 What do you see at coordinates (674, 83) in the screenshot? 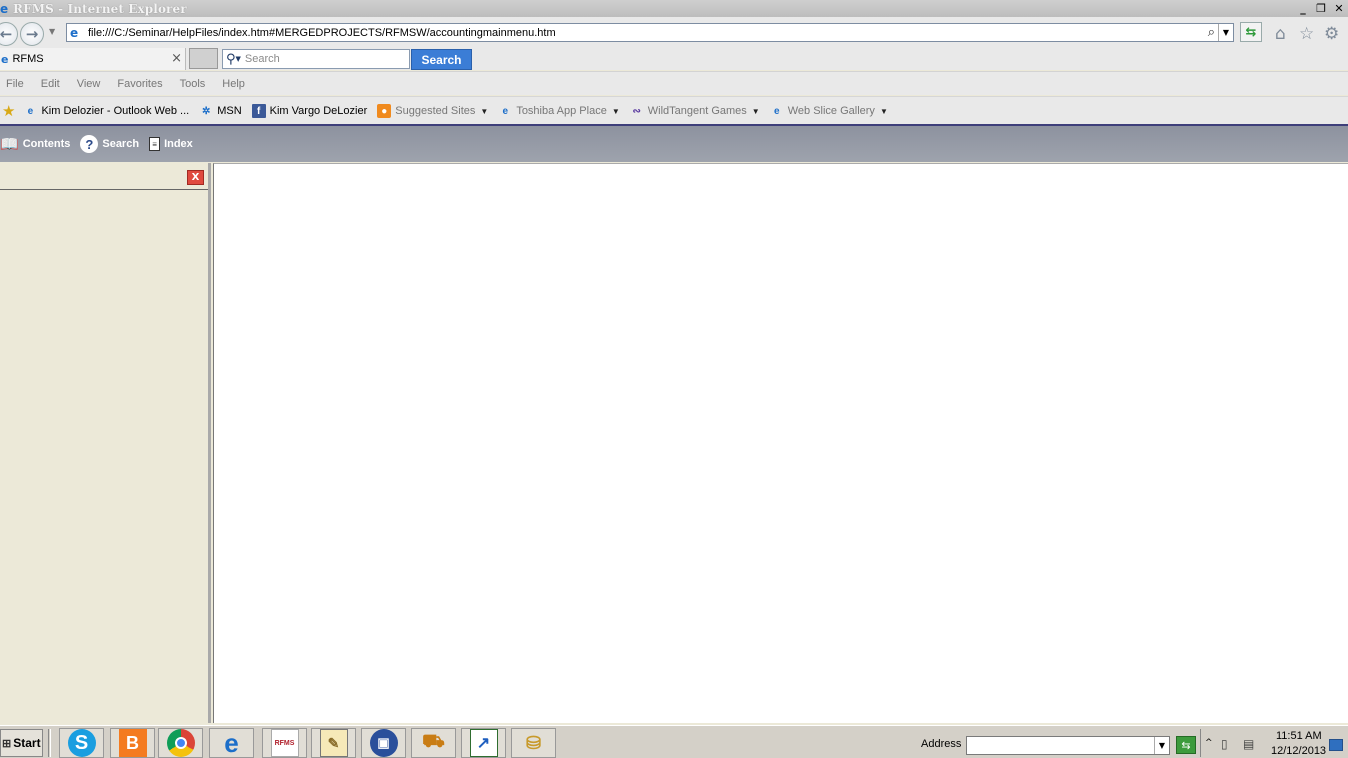
I see `menu-bar: File Edit View Favorites Tools Help` at bounding box center [674, 83].